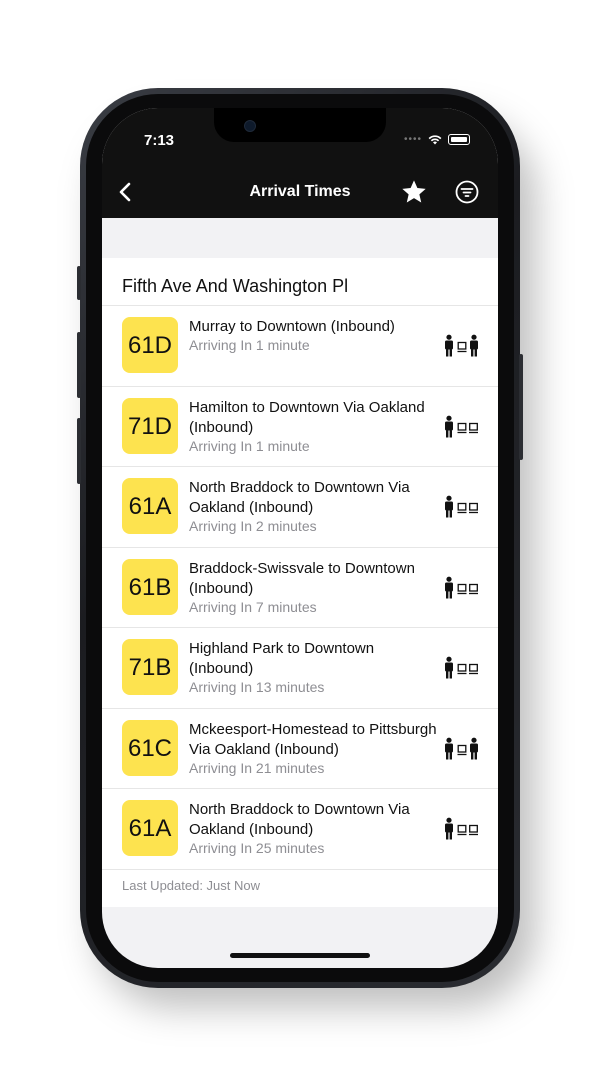  What do you see at coordinates (159, 140) in the screenshot?
I see `status-time: 7:13` at bounding box center [159, 140].